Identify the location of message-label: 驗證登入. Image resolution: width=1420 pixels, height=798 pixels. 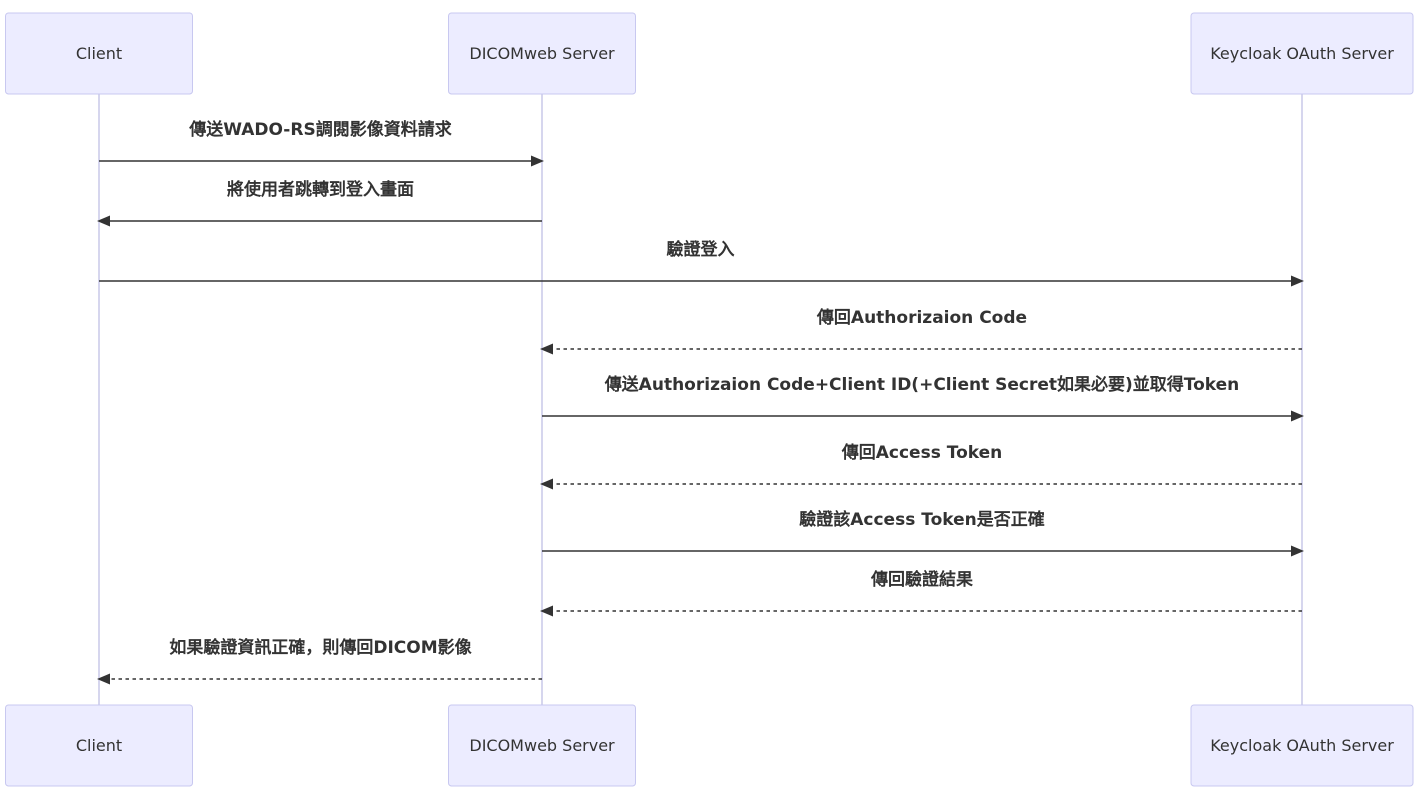
(701, 249).